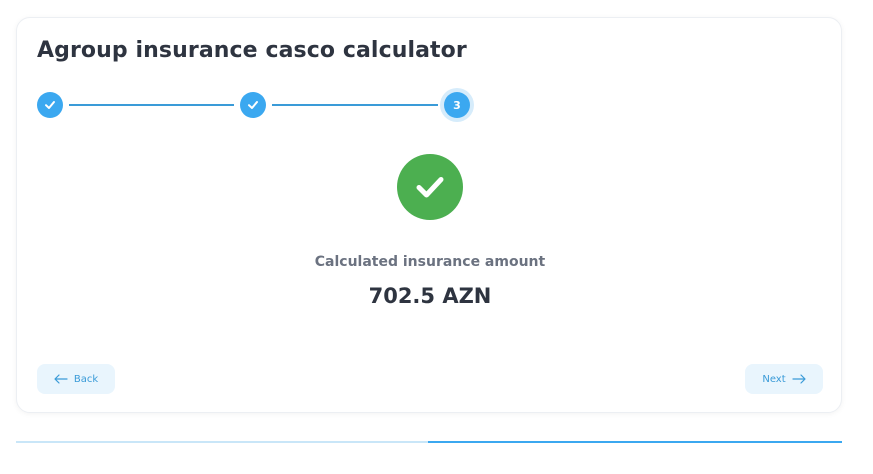  What do you see at coordinates (774, 379) in the screenshot?
I see `next-button-label: Next` at bounding box center [774, 379].